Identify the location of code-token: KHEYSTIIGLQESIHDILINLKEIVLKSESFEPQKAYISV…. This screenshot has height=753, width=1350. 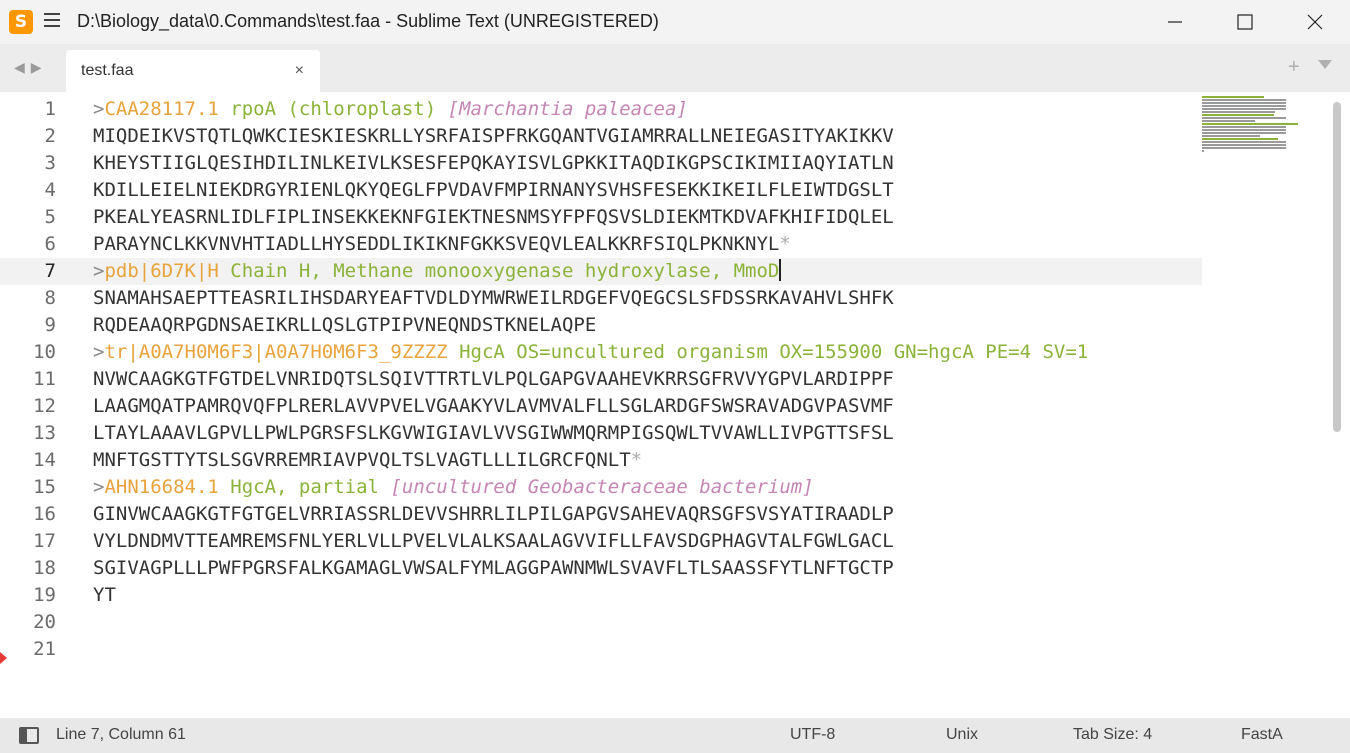
(493, 163).